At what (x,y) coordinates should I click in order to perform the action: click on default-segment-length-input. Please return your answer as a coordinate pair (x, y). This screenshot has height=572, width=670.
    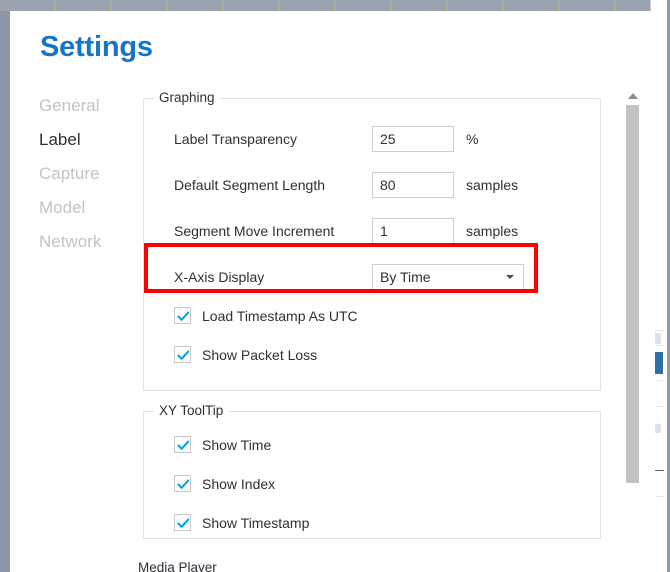
    Looking at the image, I should click on (413, 185).